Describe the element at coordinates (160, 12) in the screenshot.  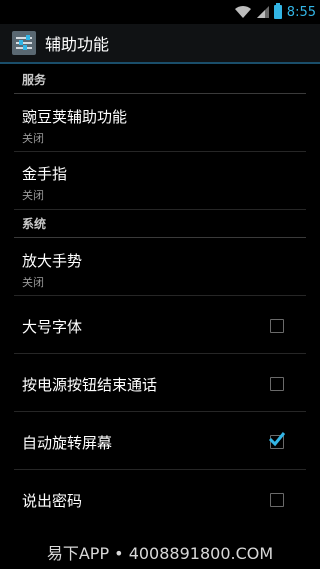
I see `status-bar: 8:55` at that location.